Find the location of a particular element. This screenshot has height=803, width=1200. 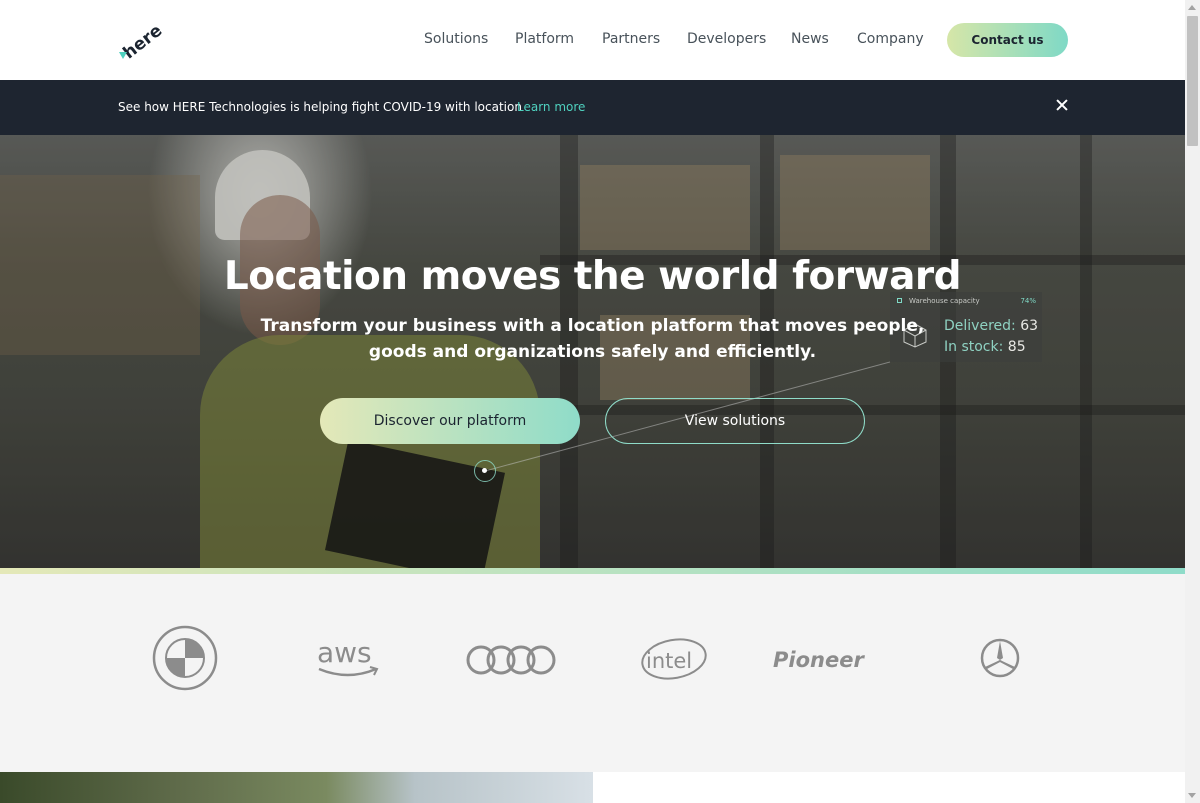

scroll-thumb is located at coordinates (1192, 81).